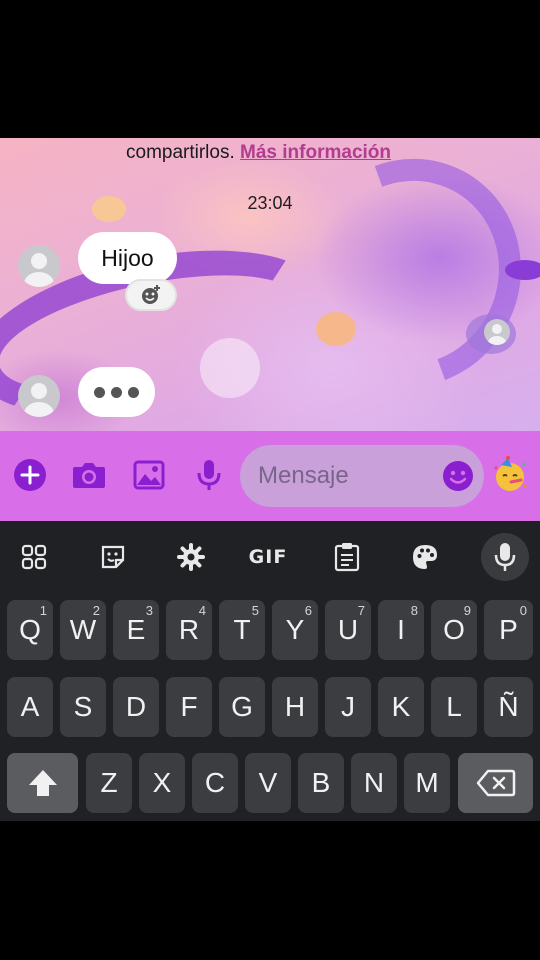  What do you see at coordinates (162, 783) in the screenshot?
I see `key-x: X` at bounding box center [162, 783].